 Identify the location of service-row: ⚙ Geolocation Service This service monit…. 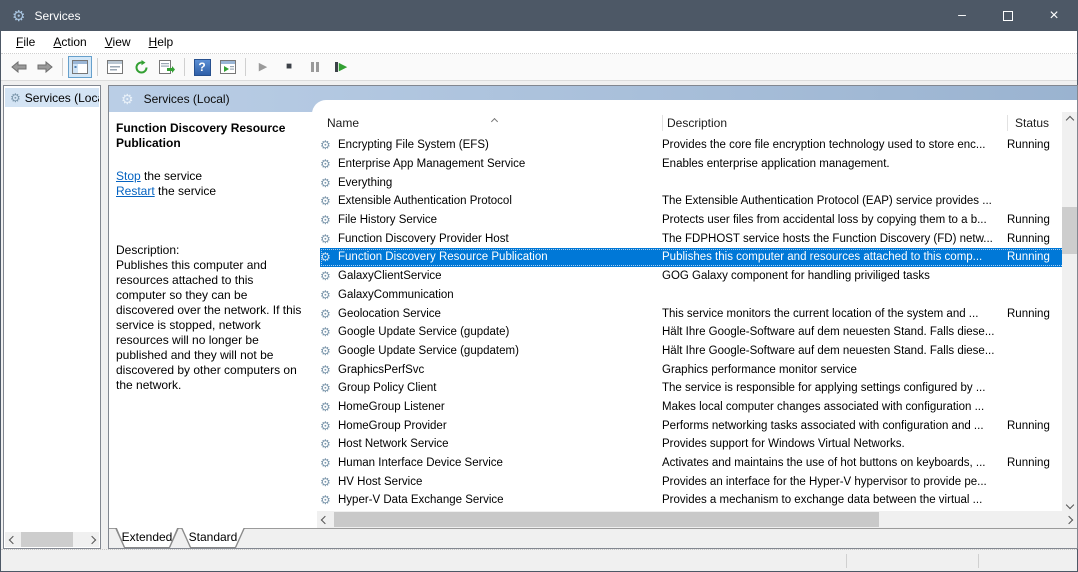
(692, 313).